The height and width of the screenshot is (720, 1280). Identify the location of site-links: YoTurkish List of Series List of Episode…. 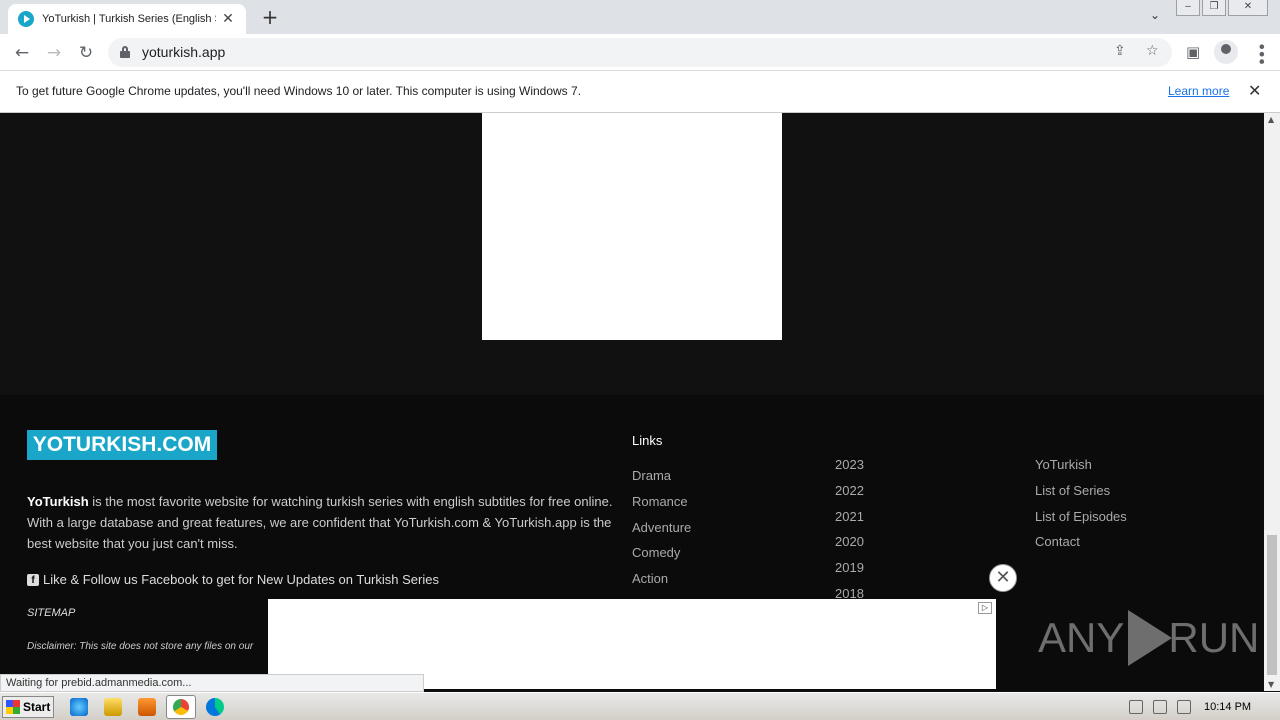
(1081, 508).